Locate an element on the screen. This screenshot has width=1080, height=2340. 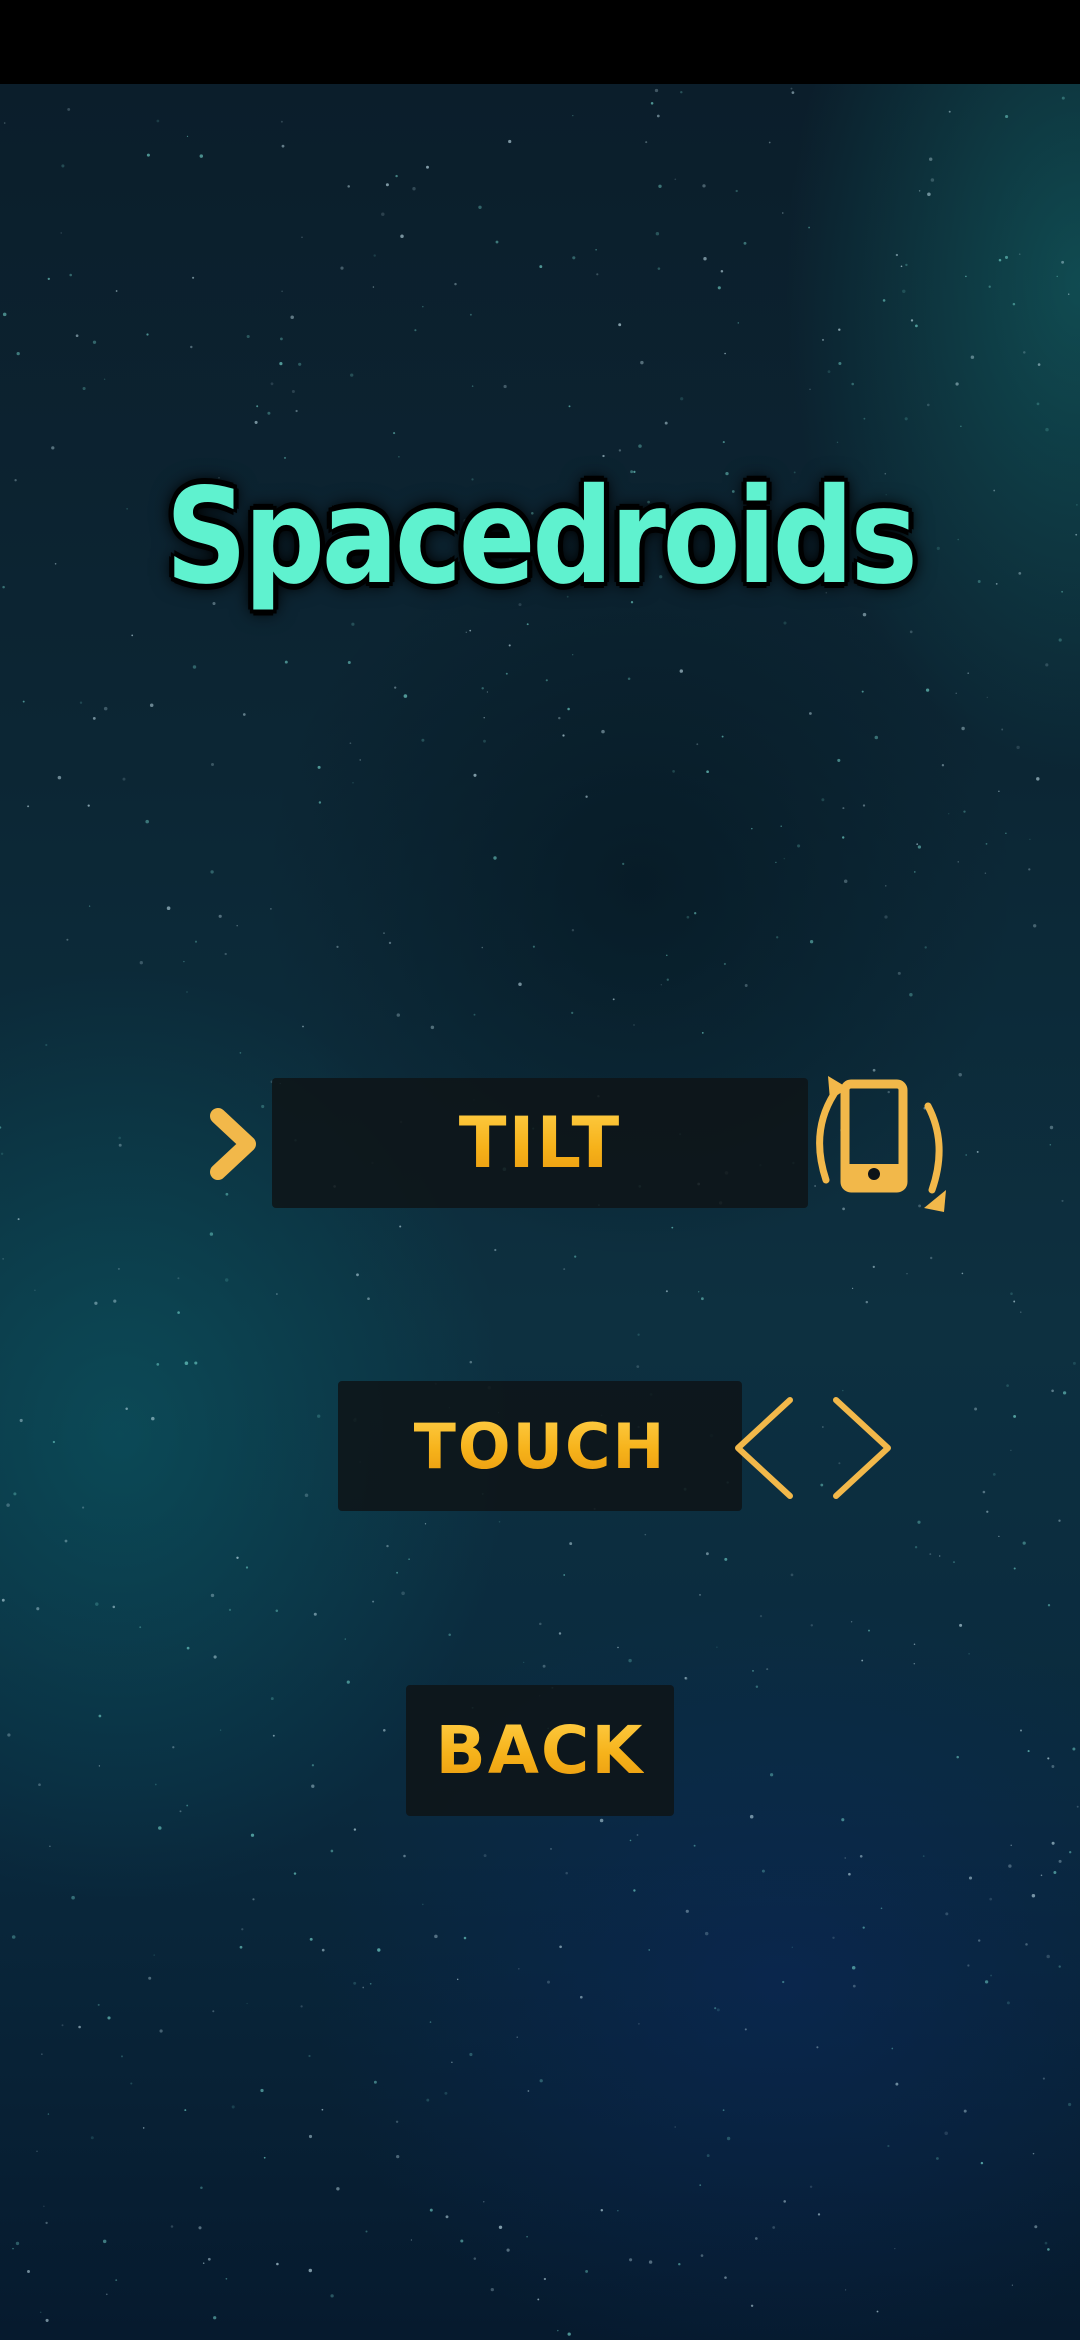
left-right-arrows-icon is located at coordinates (813, 1448).